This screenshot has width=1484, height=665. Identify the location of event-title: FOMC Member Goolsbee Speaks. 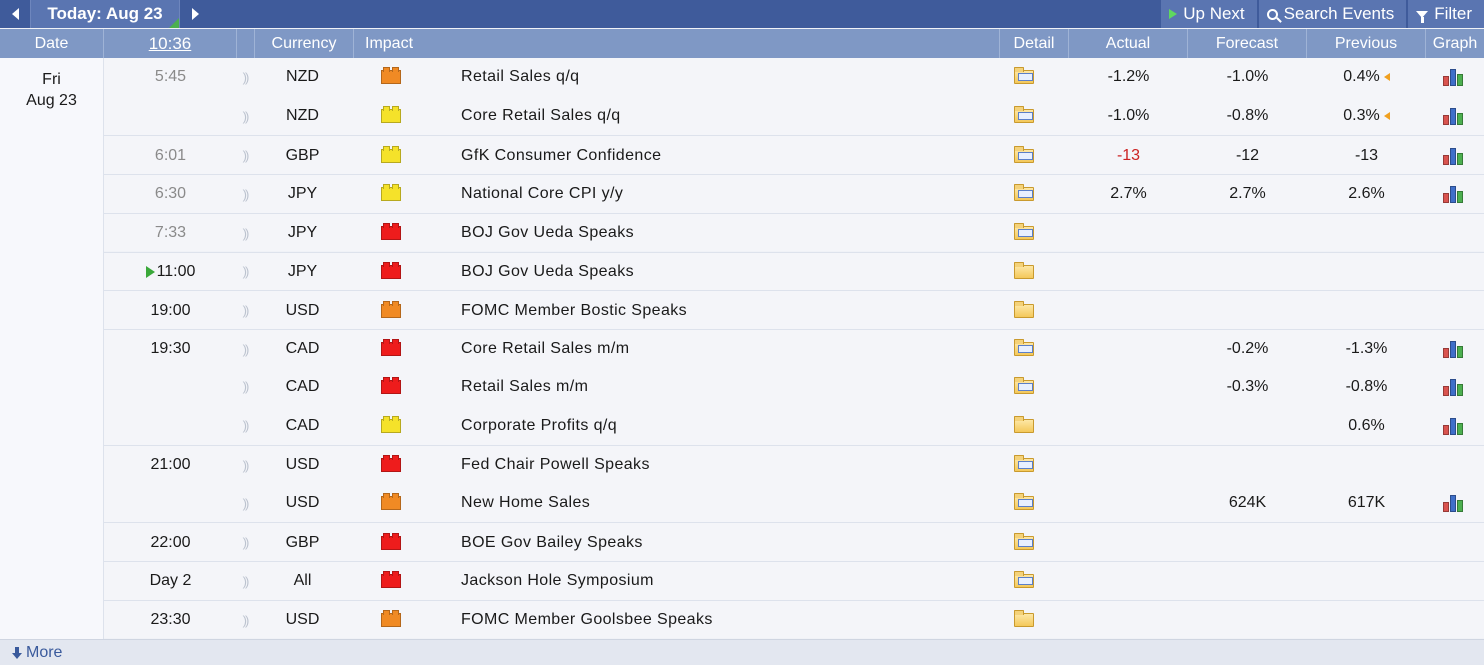
(721, 620).